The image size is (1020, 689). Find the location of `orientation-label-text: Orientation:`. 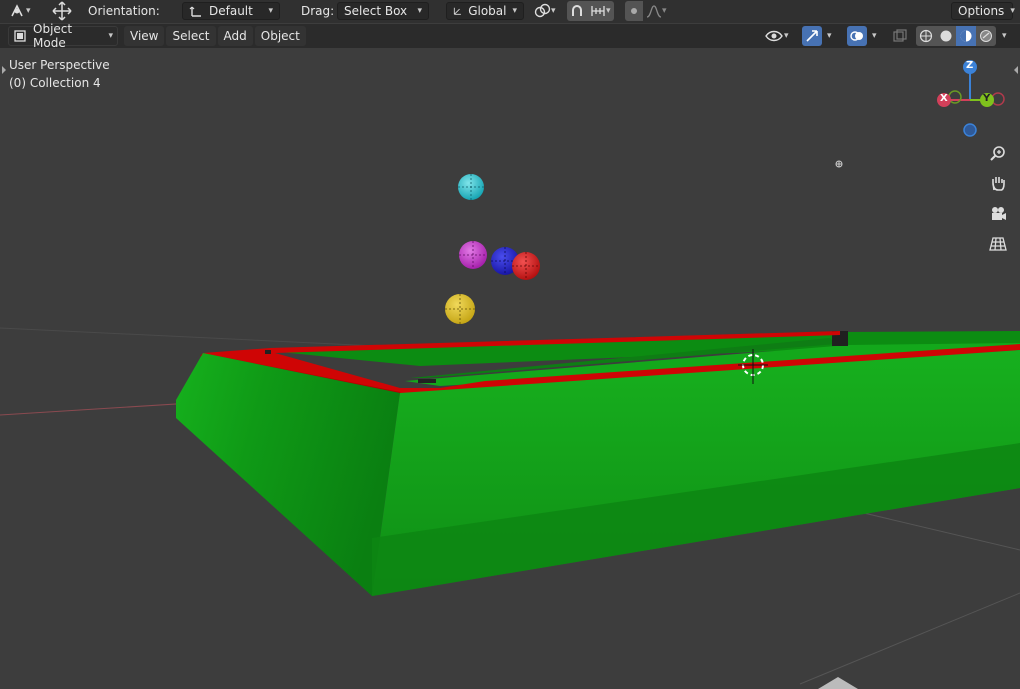

orientation-label-text: Orientation: is located at coordinates (124, 11).